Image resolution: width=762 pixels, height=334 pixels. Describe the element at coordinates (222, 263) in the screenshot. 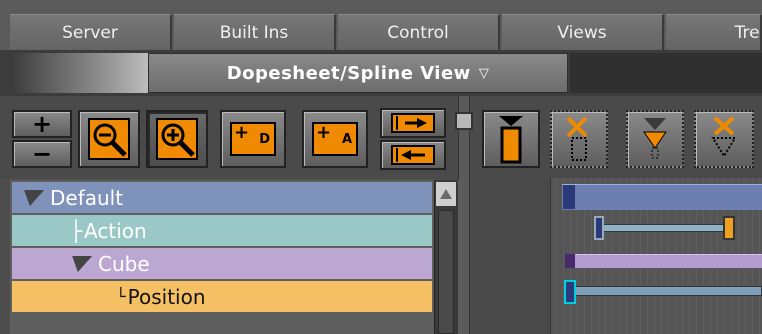

I see `tree-row-cube: Cube` at that location.